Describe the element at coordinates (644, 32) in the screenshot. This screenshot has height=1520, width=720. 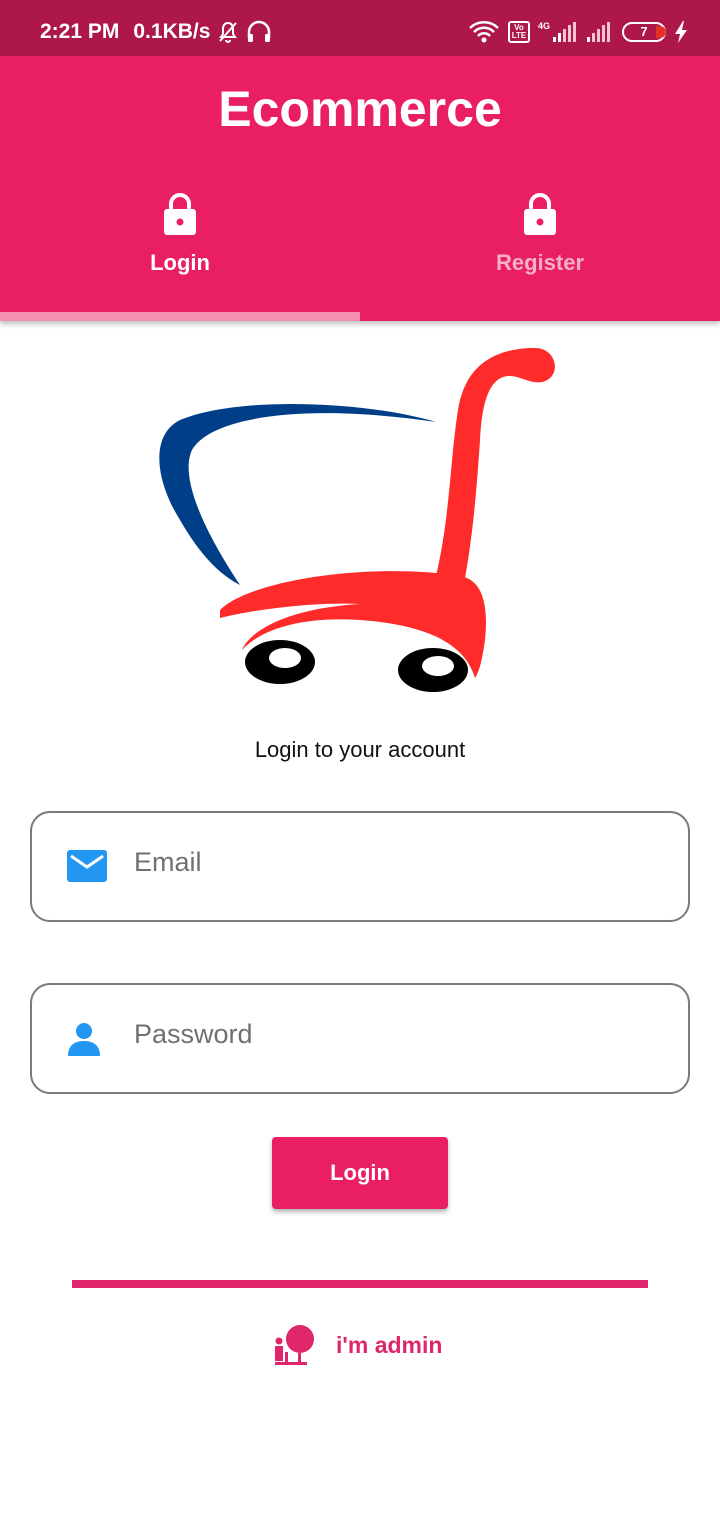
I see `battery-icon: 7` at that location.